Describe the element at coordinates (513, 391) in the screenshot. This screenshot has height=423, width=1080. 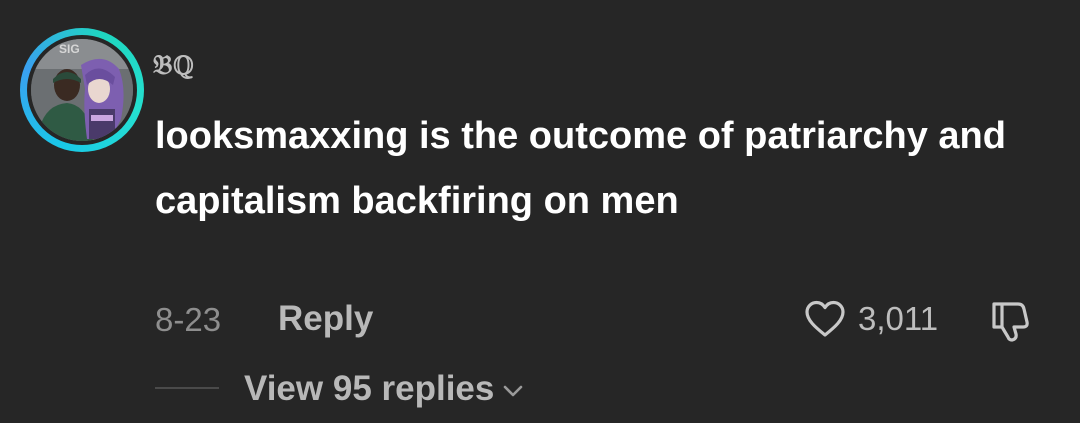
I see `chevron-down-icon` at that location.